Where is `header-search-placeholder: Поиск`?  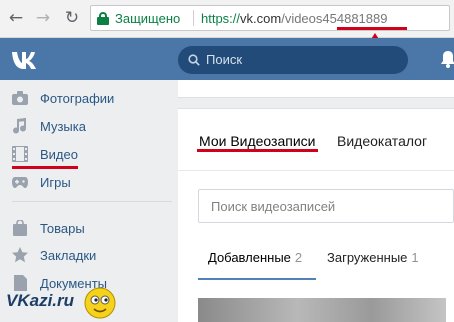
header-search-placeholder: Поиск is located at coordinates (224, 59).